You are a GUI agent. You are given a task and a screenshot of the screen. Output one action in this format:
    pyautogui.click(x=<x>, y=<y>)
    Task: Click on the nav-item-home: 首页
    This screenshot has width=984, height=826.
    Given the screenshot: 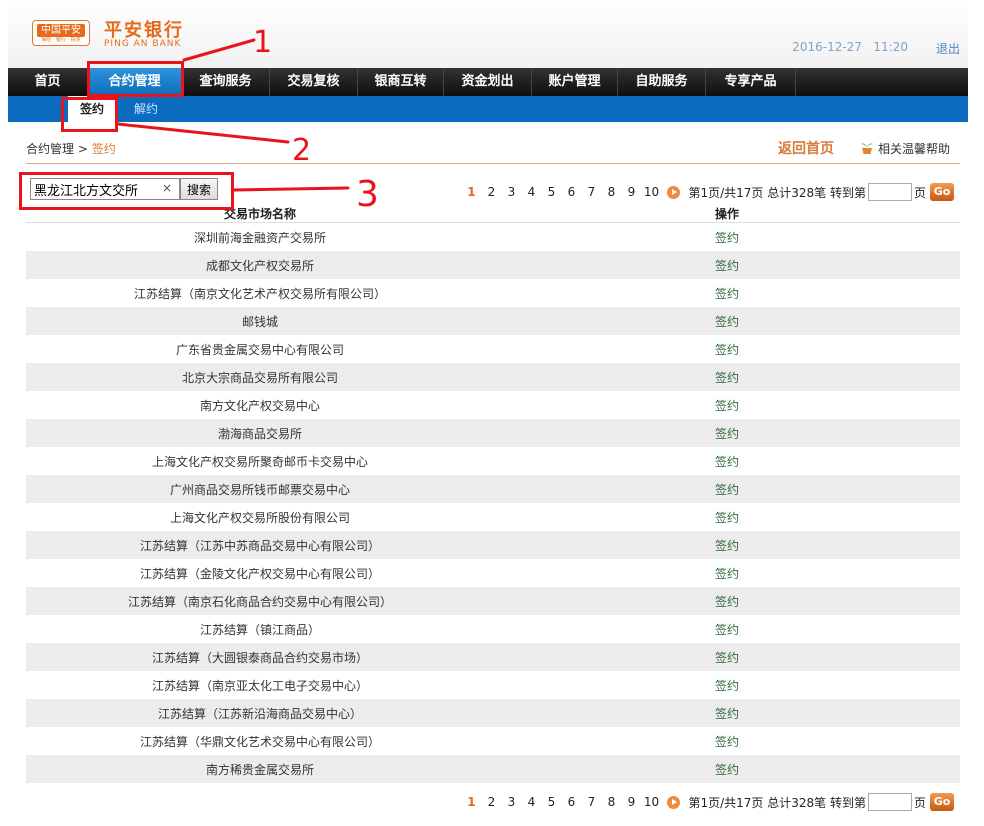 What is the action you would take?
    pyautogui.click(x=48, y=82)
    